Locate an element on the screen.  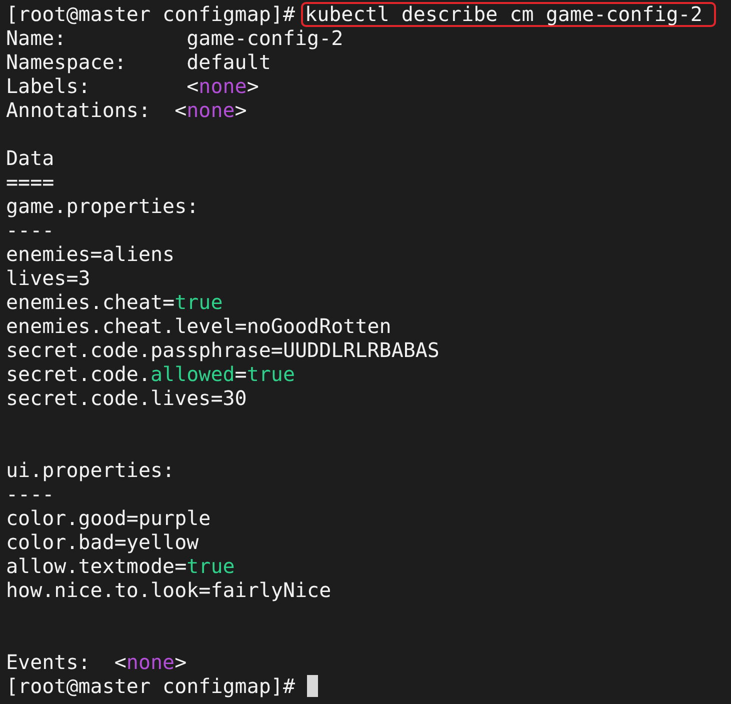
terminal-line: lives=3 is located at coordinates (49, 278).